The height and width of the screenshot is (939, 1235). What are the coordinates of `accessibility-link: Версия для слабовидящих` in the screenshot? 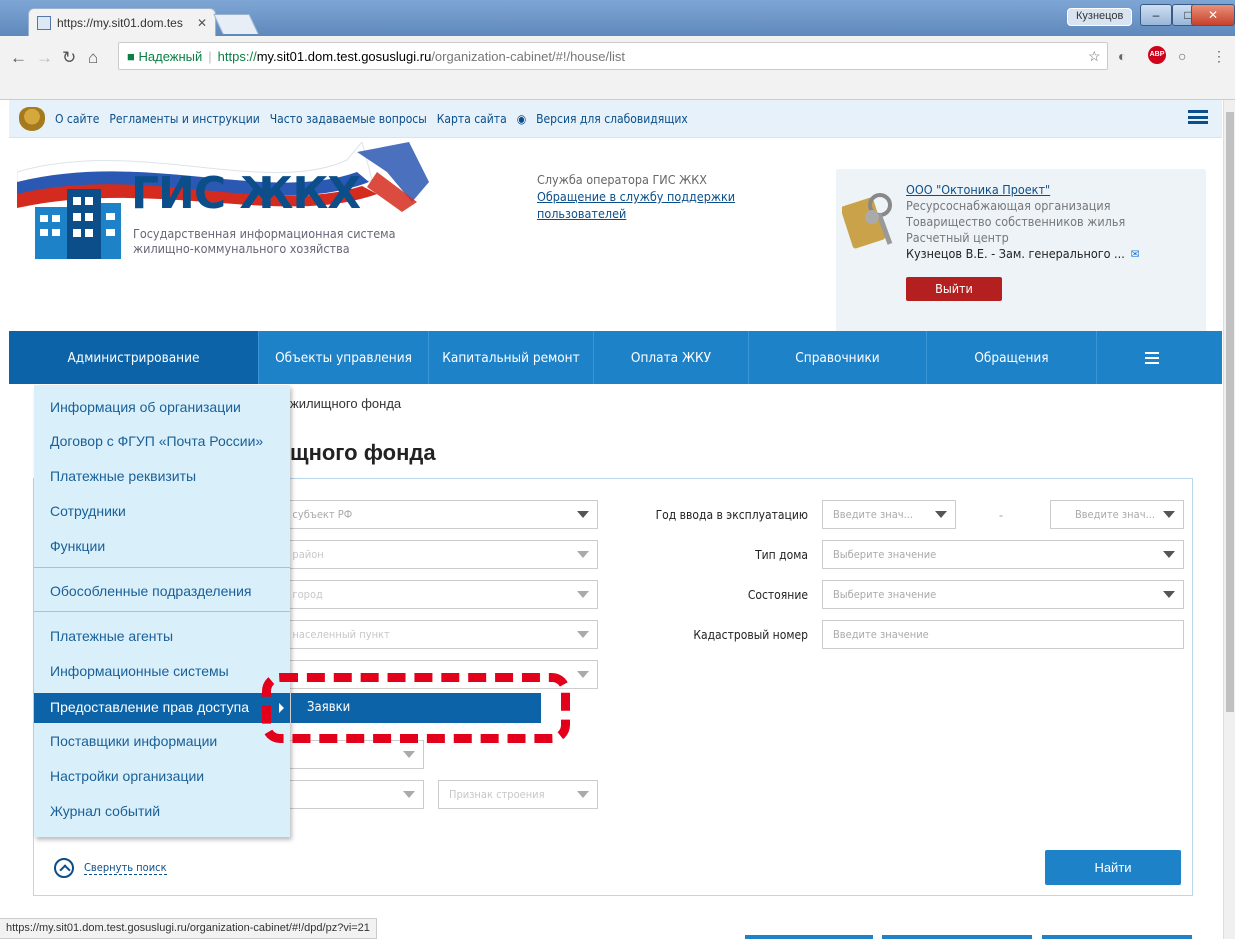 It's located at (612, 119).